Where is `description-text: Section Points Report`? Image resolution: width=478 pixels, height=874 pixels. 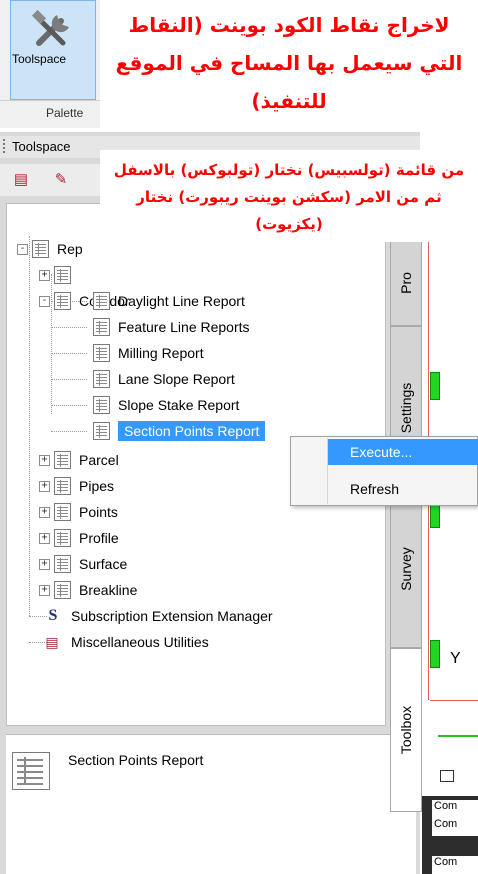 description-text: Section Points Report is located at coordinates (136, 760).